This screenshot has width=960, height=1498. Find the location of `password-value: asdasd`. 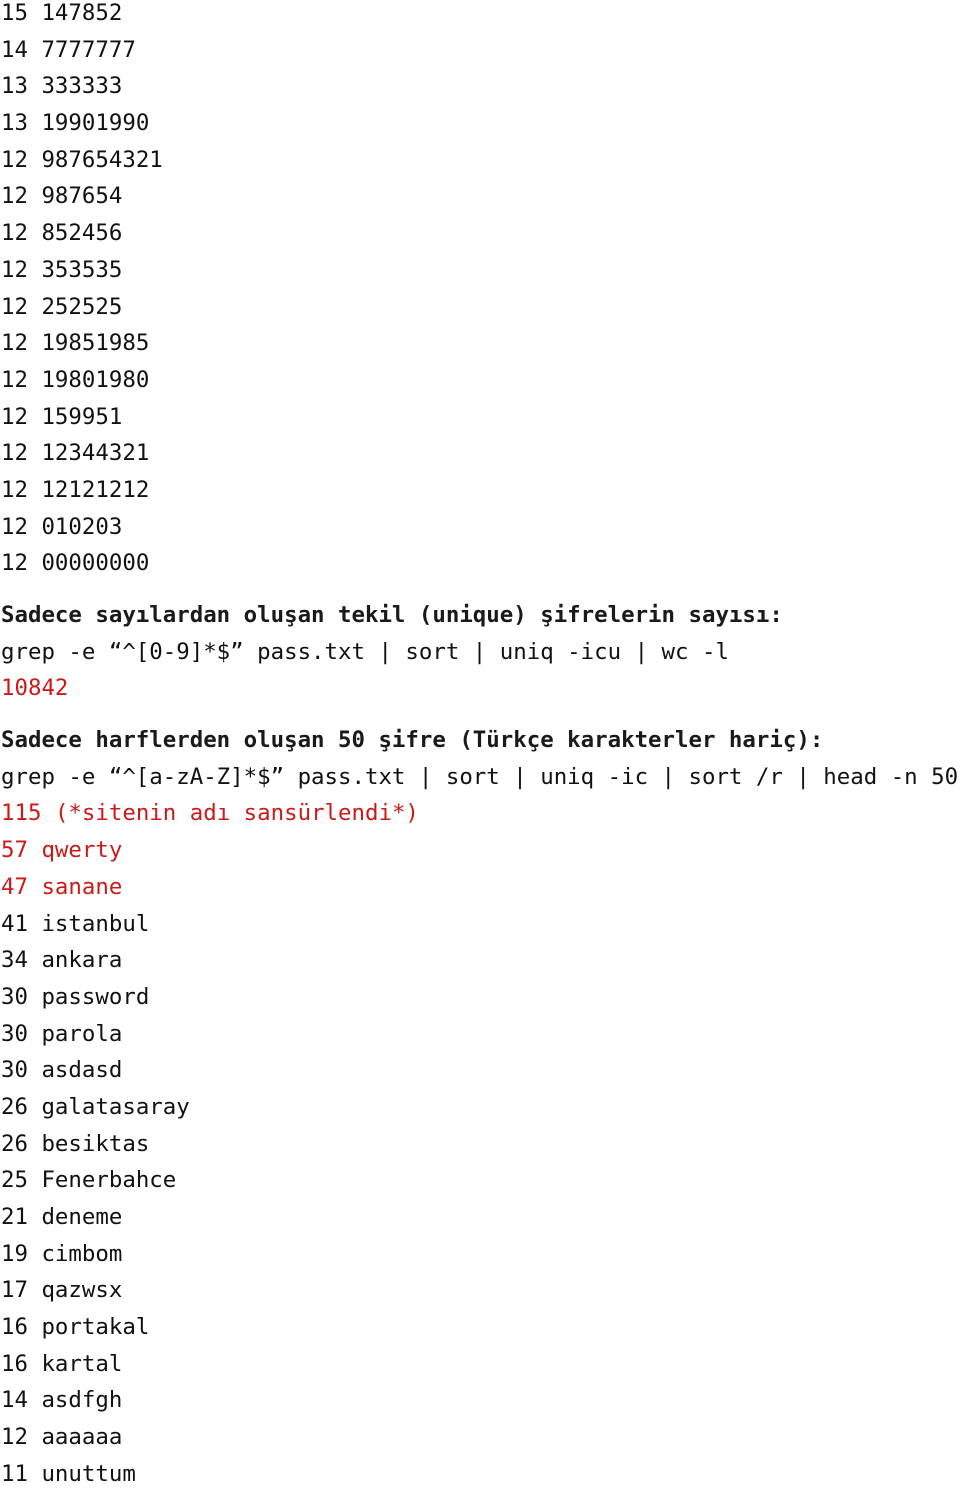

password-value: asdasd is located at coordinates (82, 1070).